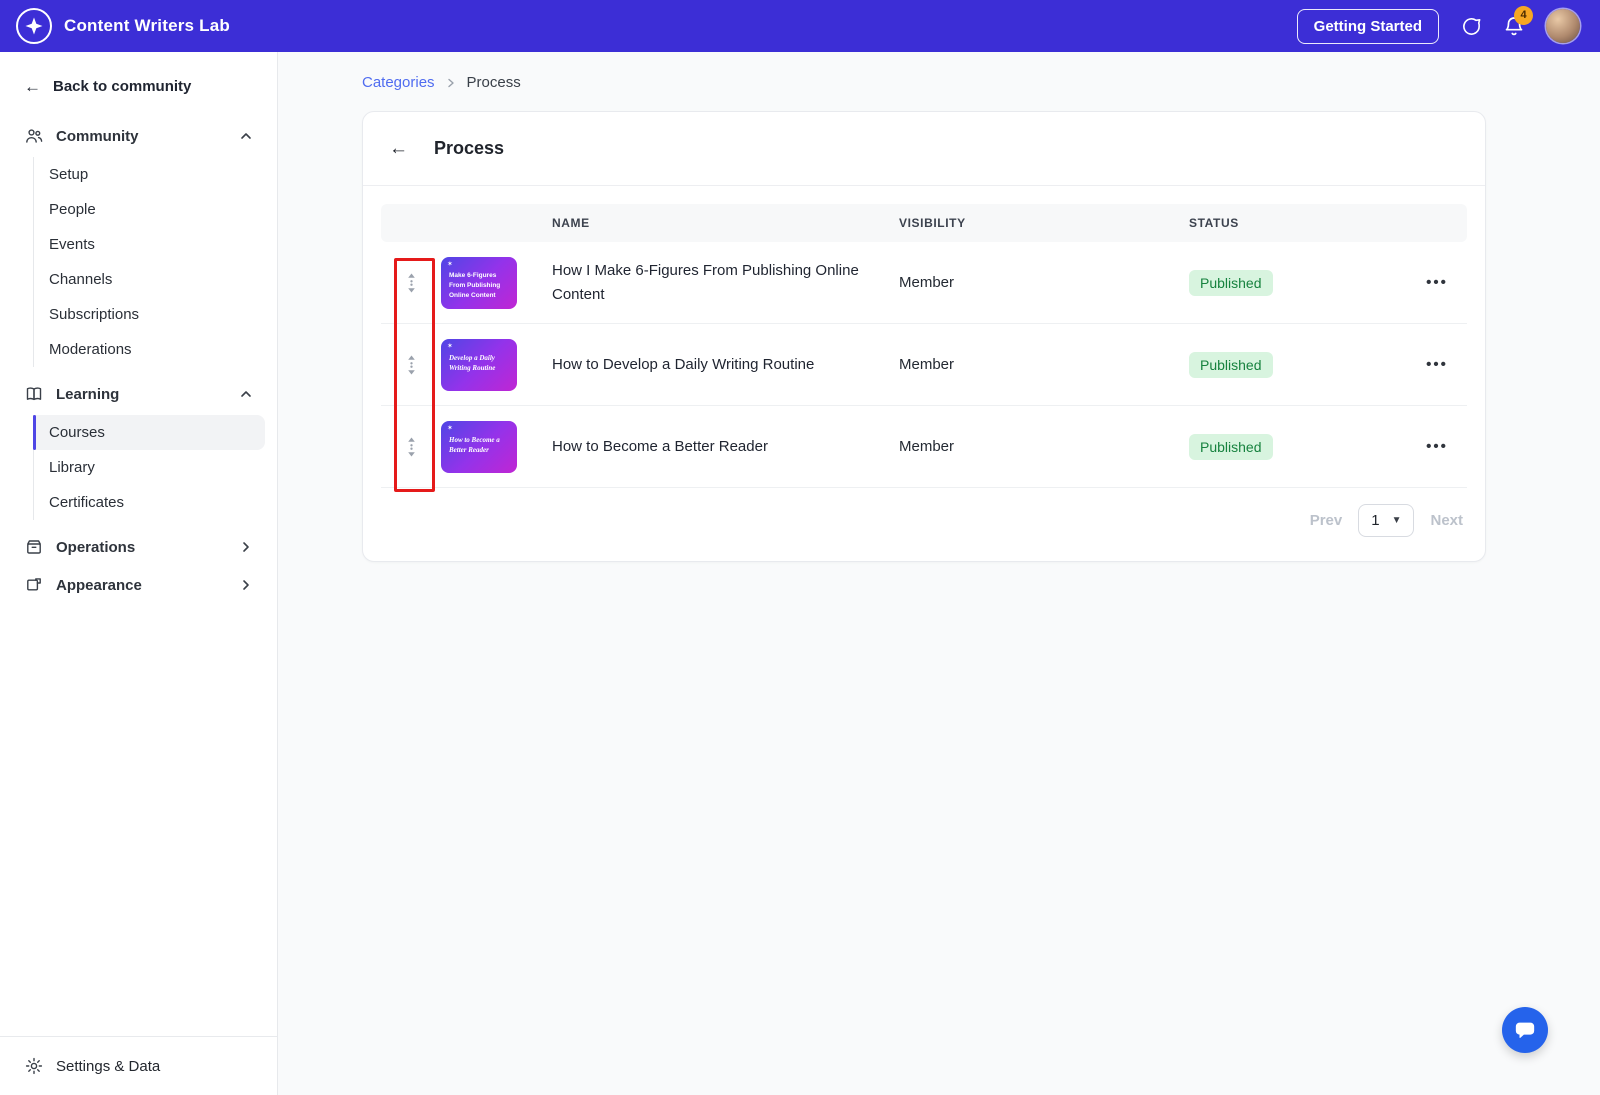  What do you see at coordinates (924, 82) in the screenshot?
I see `breadcrumb: Categories Process` at bounding box center [924, 82].